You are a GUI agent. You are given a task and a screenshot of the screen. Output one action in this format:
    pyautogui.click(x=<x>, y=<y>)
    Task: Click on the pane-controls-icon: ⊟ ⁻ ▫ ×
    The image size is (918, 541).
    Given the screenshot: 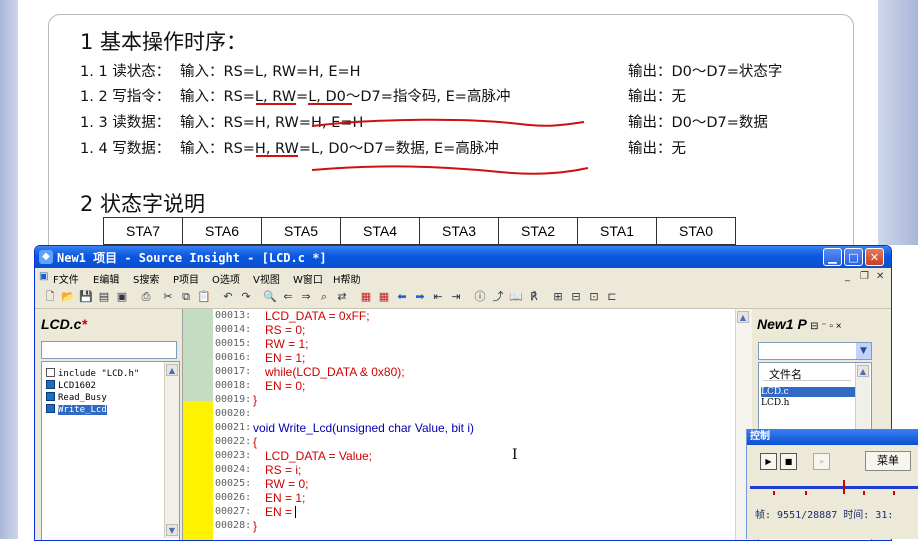 What is the action you would take?
    pyautogui.click(x=825, y=326)
    